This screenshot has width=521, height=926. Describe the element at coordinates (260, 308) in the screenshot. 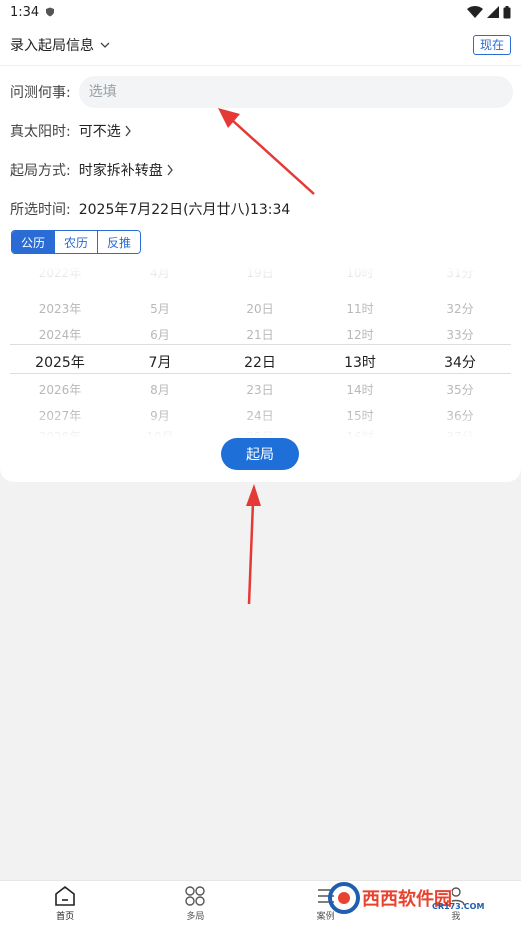

I see `picker-cell: 20日` at that location.